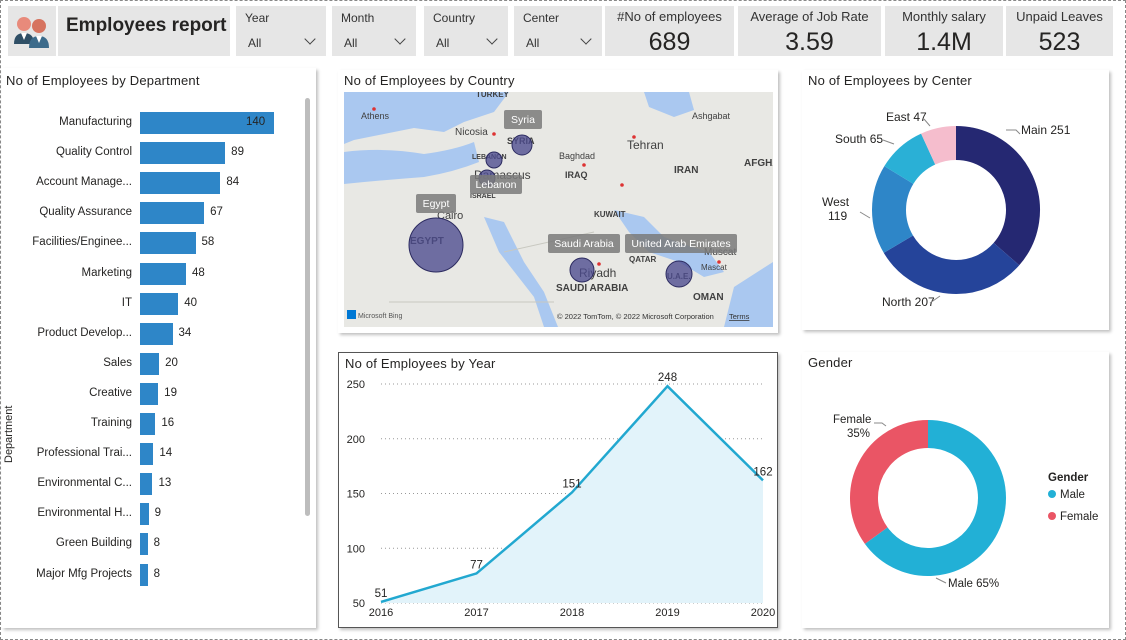 The width and height of the screenshot is (1126, 640). What do you see at coordinates (669, 16) in the screenshot?
I see `kpi-label: #No of employees` at bounding box center [669, 16].